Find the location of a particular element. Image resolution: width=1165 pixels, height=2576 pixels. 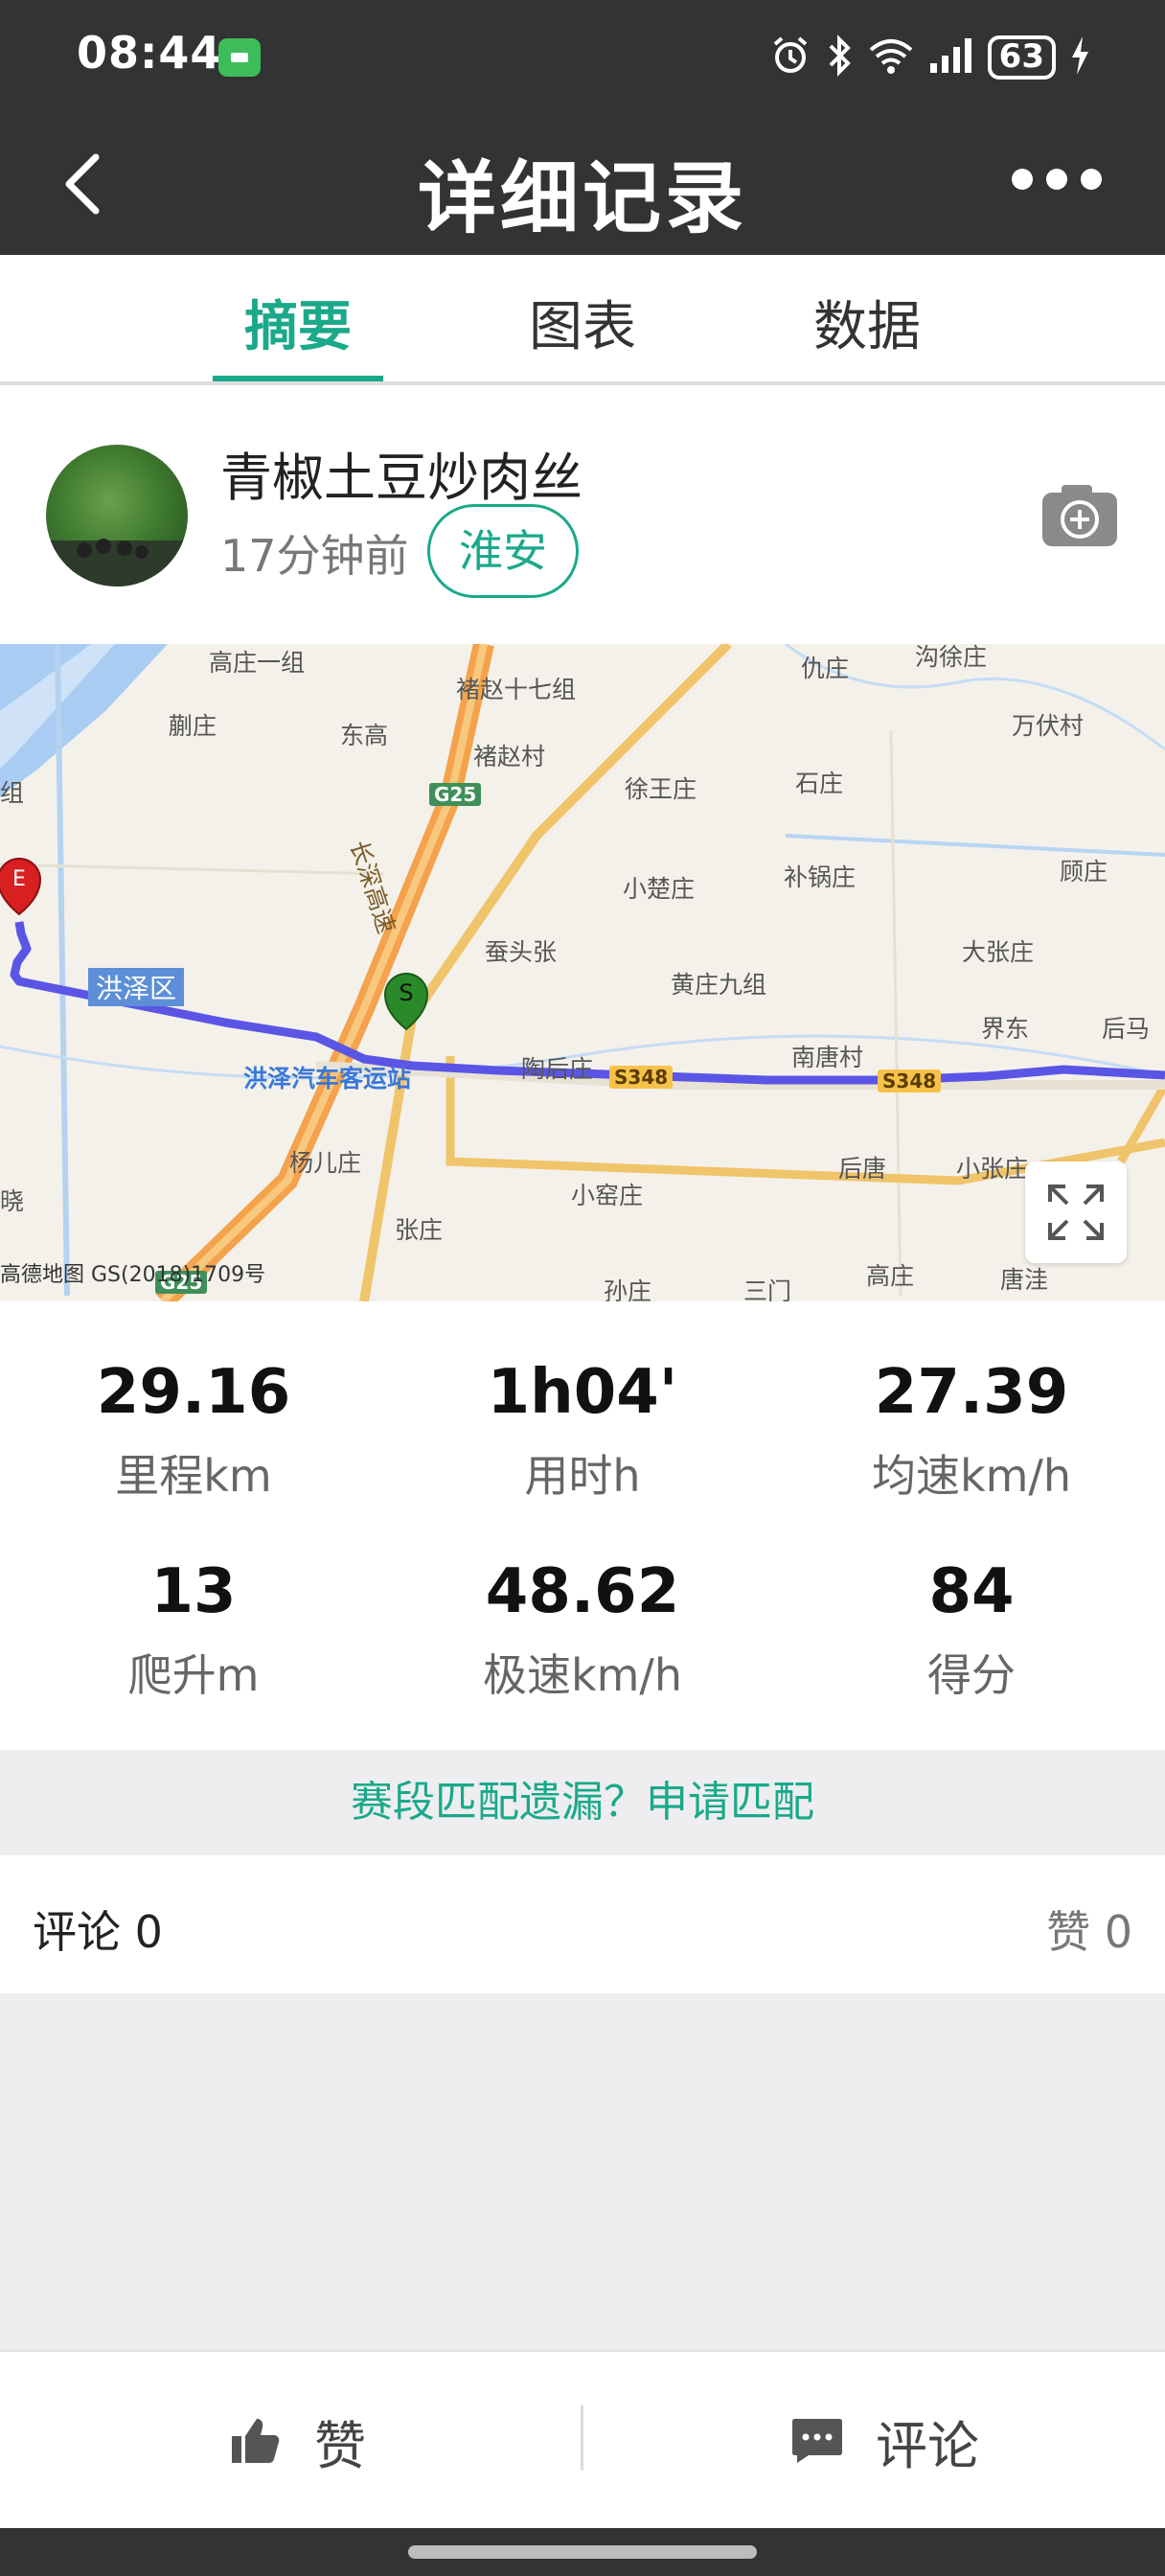

stat-value: 48.62 is located at coordinates (582, 1591).